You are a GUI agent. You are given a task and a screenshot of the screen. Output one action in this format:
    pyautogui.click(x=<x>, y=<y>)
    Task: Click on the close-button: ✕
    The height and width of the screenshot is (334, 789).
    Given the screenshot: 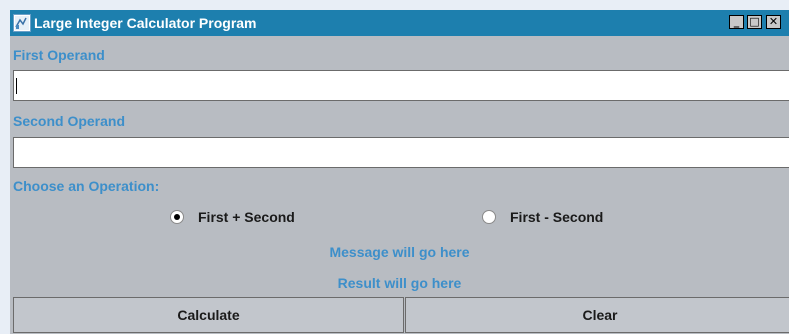 What is the action you would take?
    pyautogui.click(x=773, y=22)
    